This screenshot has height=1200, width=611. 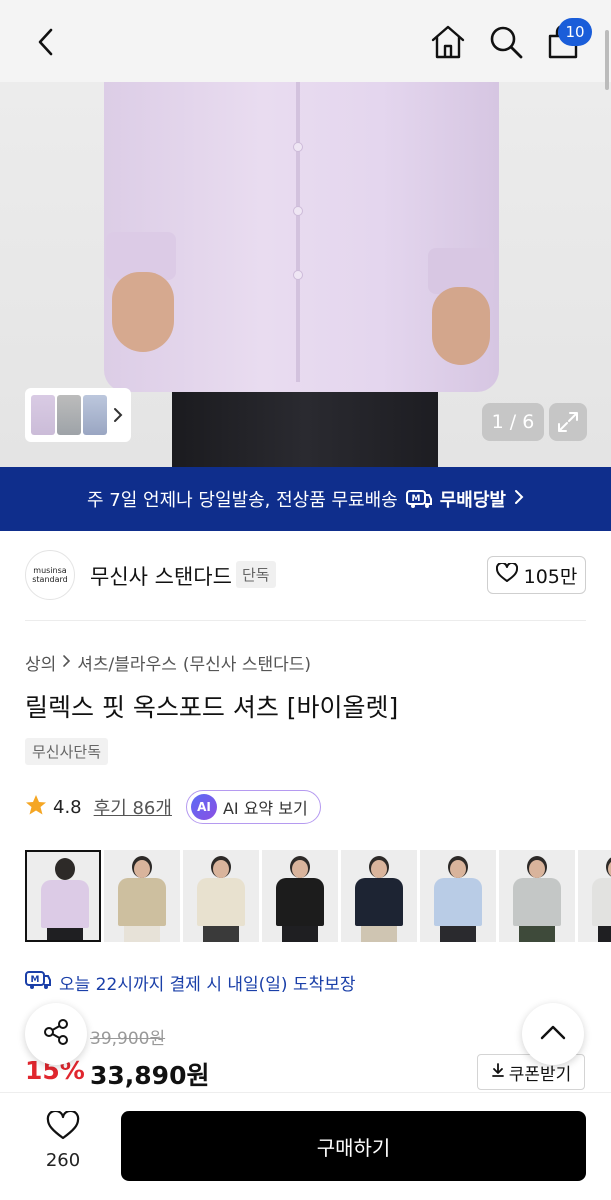 I want to click on color-option-white, so click(x=594, y=896).